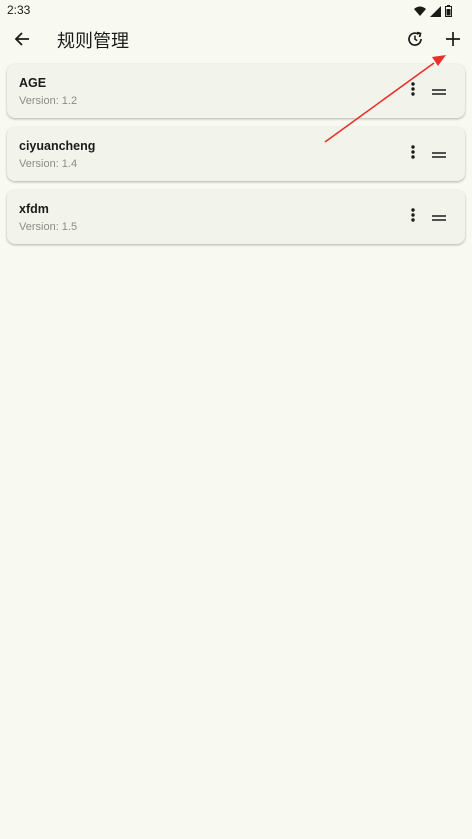 Image resolution: width=472 pixels, height=839 pixels. I want to click on rule-name: ciyuancheng, so click(57, 146).